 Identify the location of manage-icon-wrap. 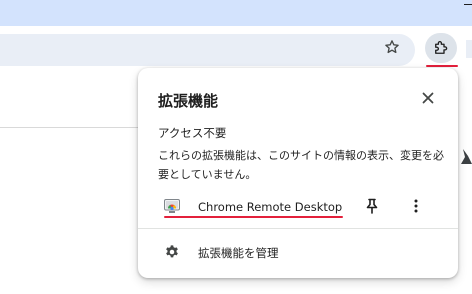
(172, 252).